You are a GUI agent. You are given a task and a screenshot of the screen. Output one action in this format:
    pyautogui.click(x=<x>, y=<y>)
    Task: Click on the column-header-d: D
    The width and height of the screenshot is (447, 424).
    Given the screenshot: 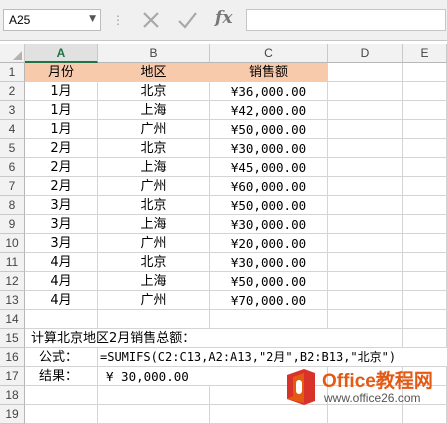 What is the action you would take?
    pyautogui.click(x=365, y=53)
    